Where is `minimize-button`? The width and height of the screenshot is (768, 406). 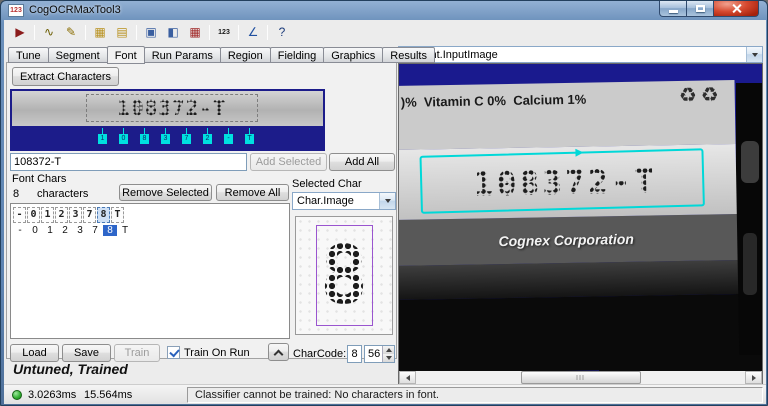
minimize-button is located at coordinates (673, 9).